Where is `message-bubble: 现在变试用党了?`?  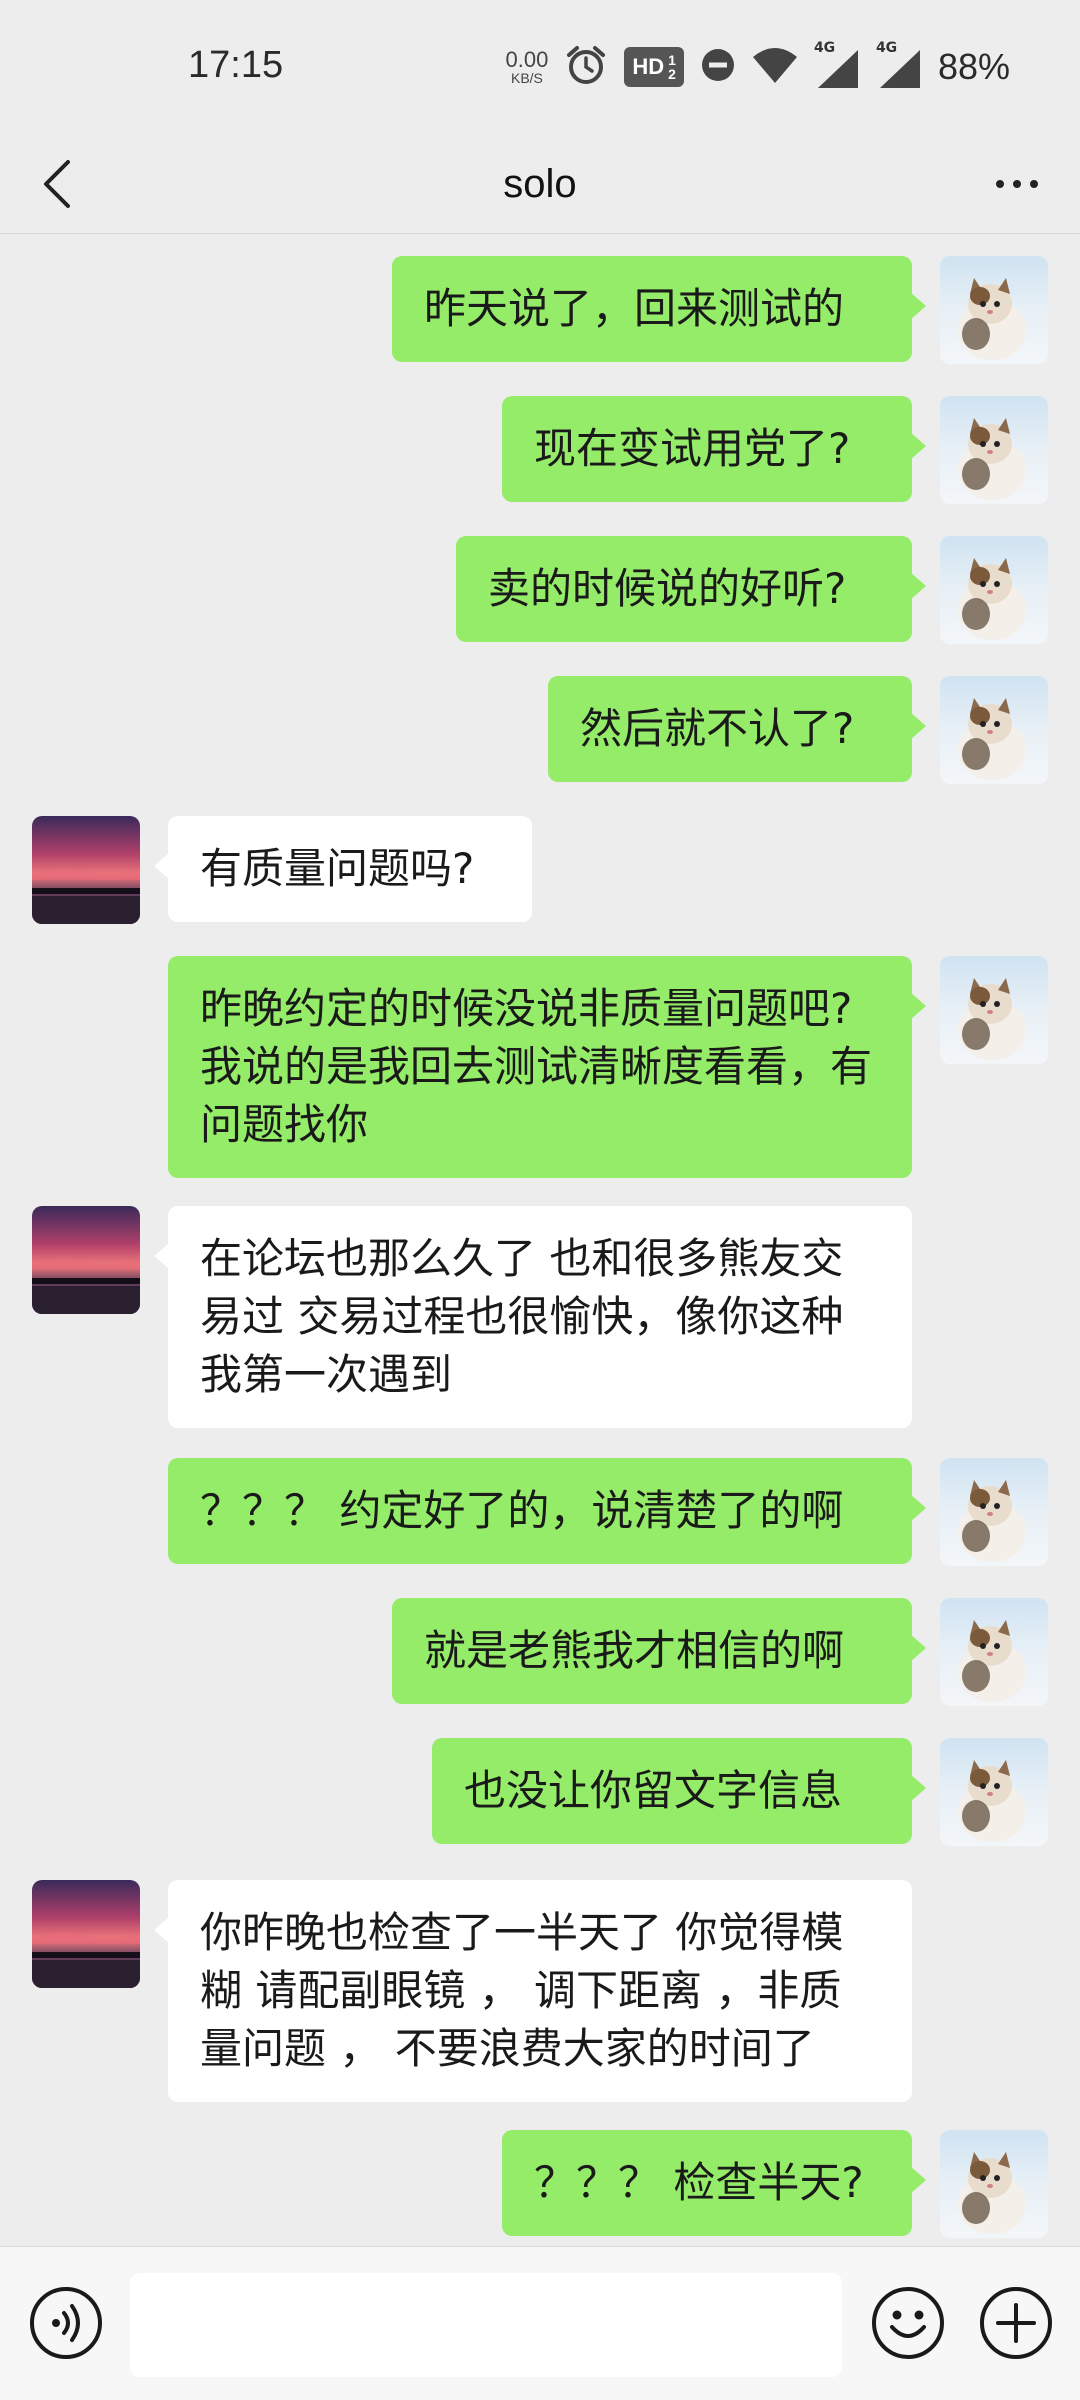 message-bubble: 现在变试用党了? is located at coordinates (714, 449).